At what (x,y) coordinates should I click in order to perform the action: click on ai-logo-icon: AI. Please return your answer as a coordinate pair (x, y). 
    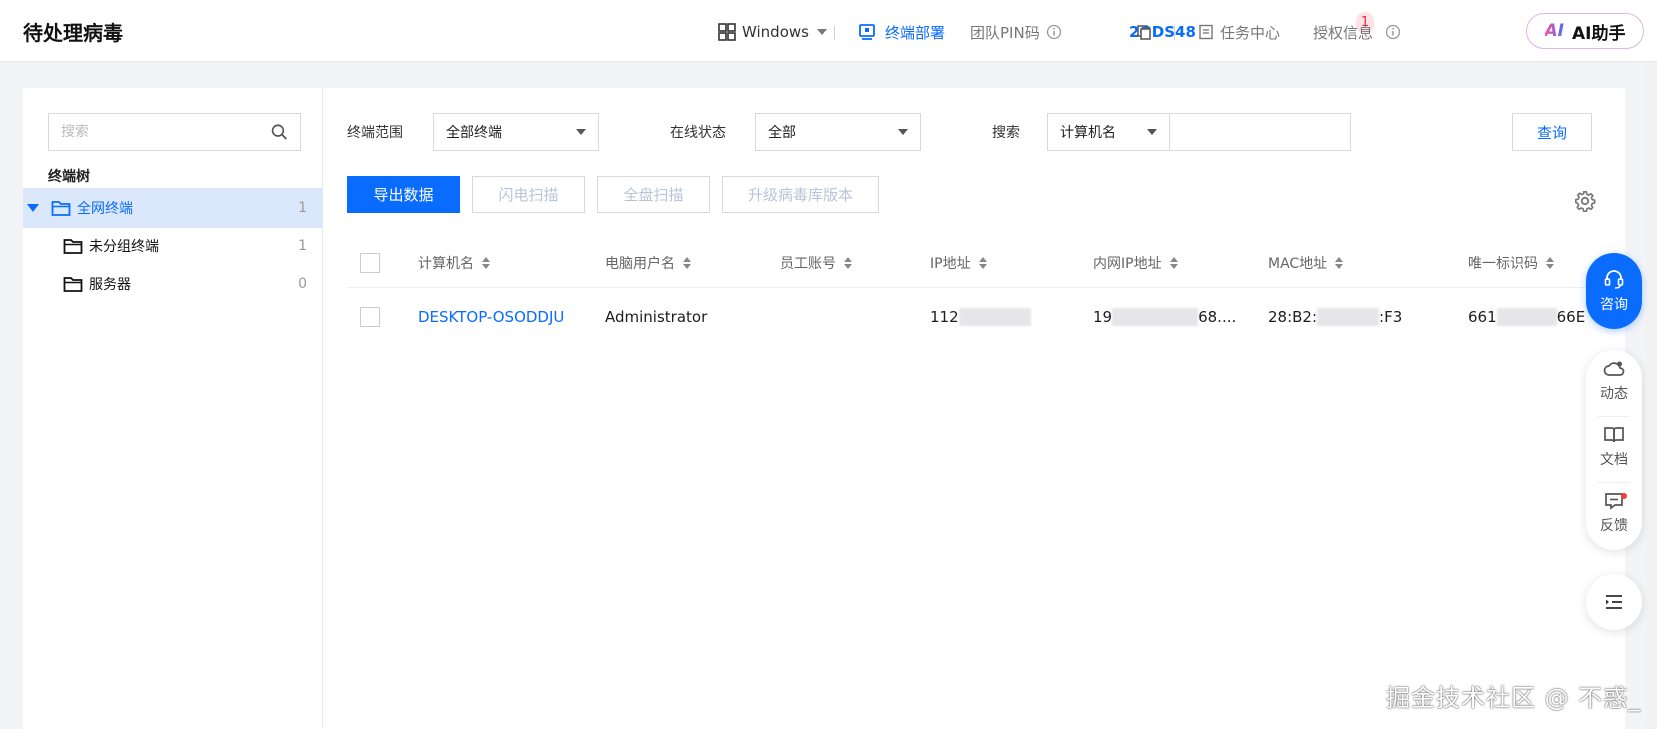
    Looking at the image, I should click on (1554, 31).